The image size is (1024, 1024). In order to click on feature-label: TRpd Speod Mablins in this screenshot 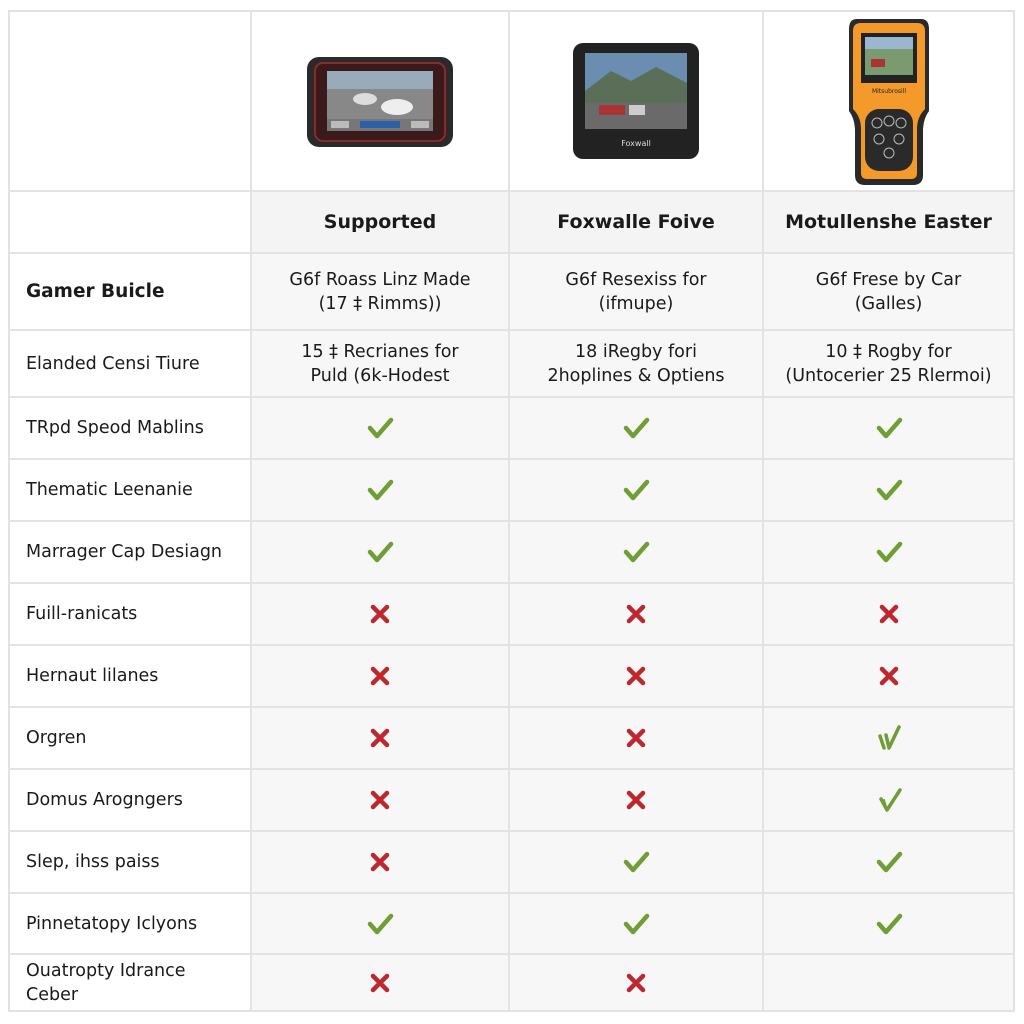, I will do `click(130, 428)`.